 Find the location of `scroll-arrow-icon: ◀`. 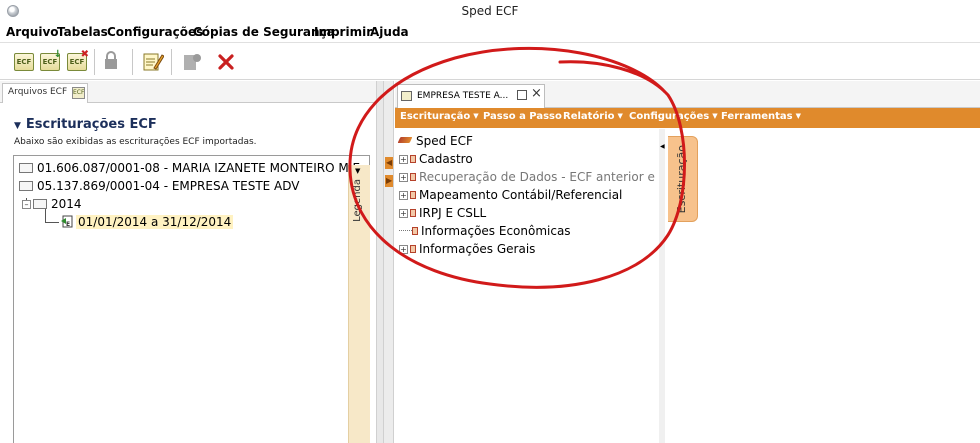

scroll-arrow-icon: ◀ is located at coordinates (662, 146).